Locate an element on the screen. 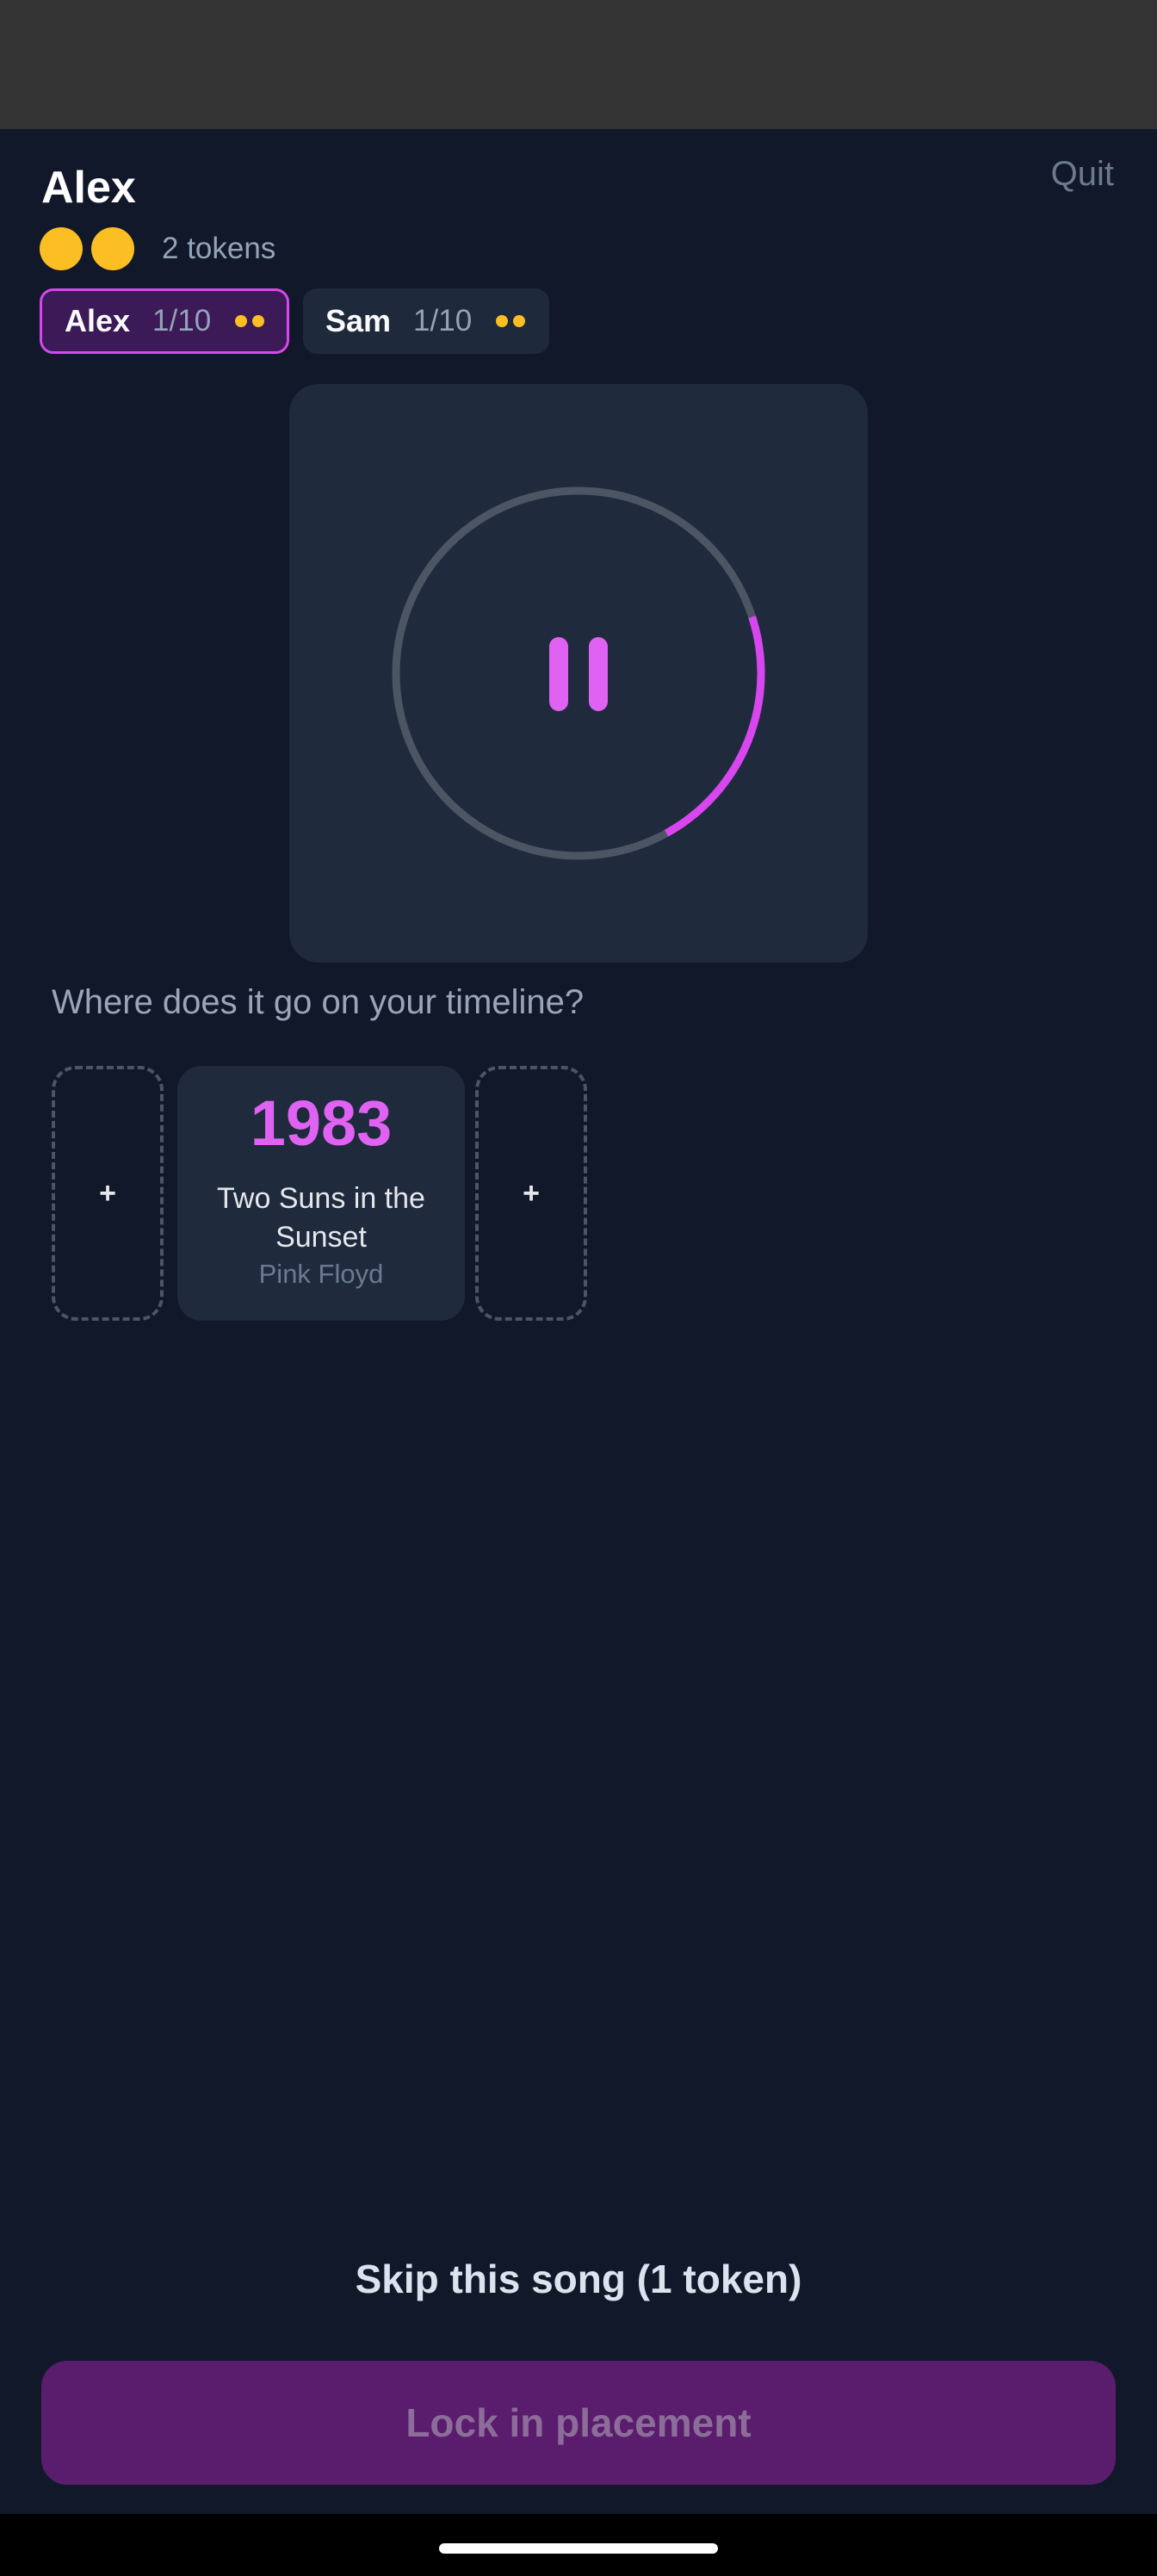 This screenshot has width=1157, height=2576. navigation-bar is located at coordinates (579, 2545).